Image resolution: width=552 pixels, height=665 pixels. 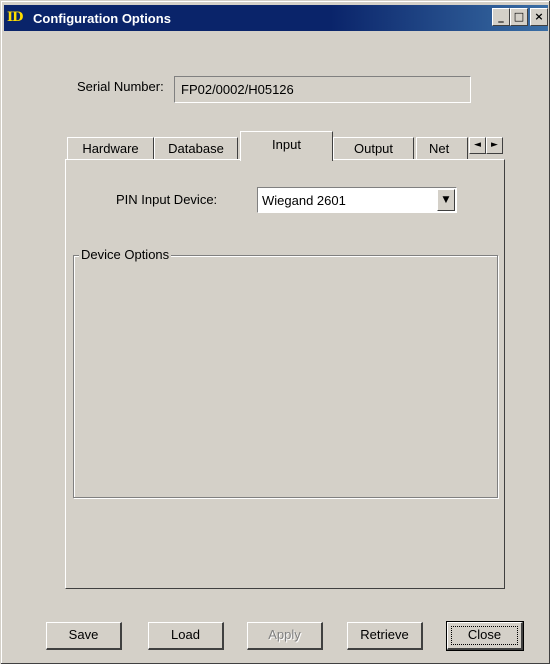 What do you see at coordinates (357, 200) in the screenshot?
I see `pin-input-device-select: Wiegand 2601 ▼` at bounding box center [357, 200].